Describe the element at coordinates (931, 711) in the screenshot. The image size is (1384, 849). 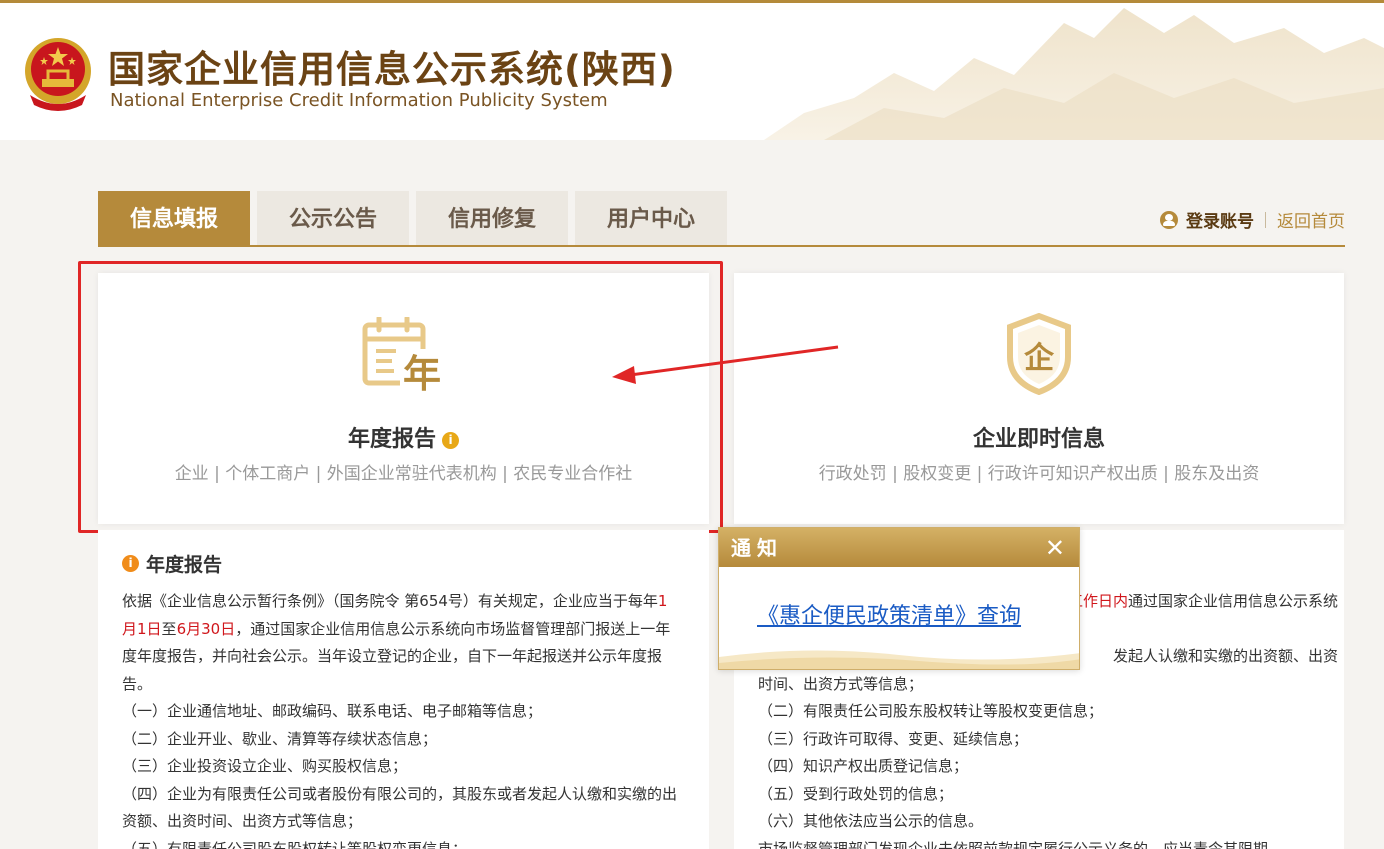
I see `list-item: （二）有限责任公司股东股权转让等股权变更信息；` at that location.